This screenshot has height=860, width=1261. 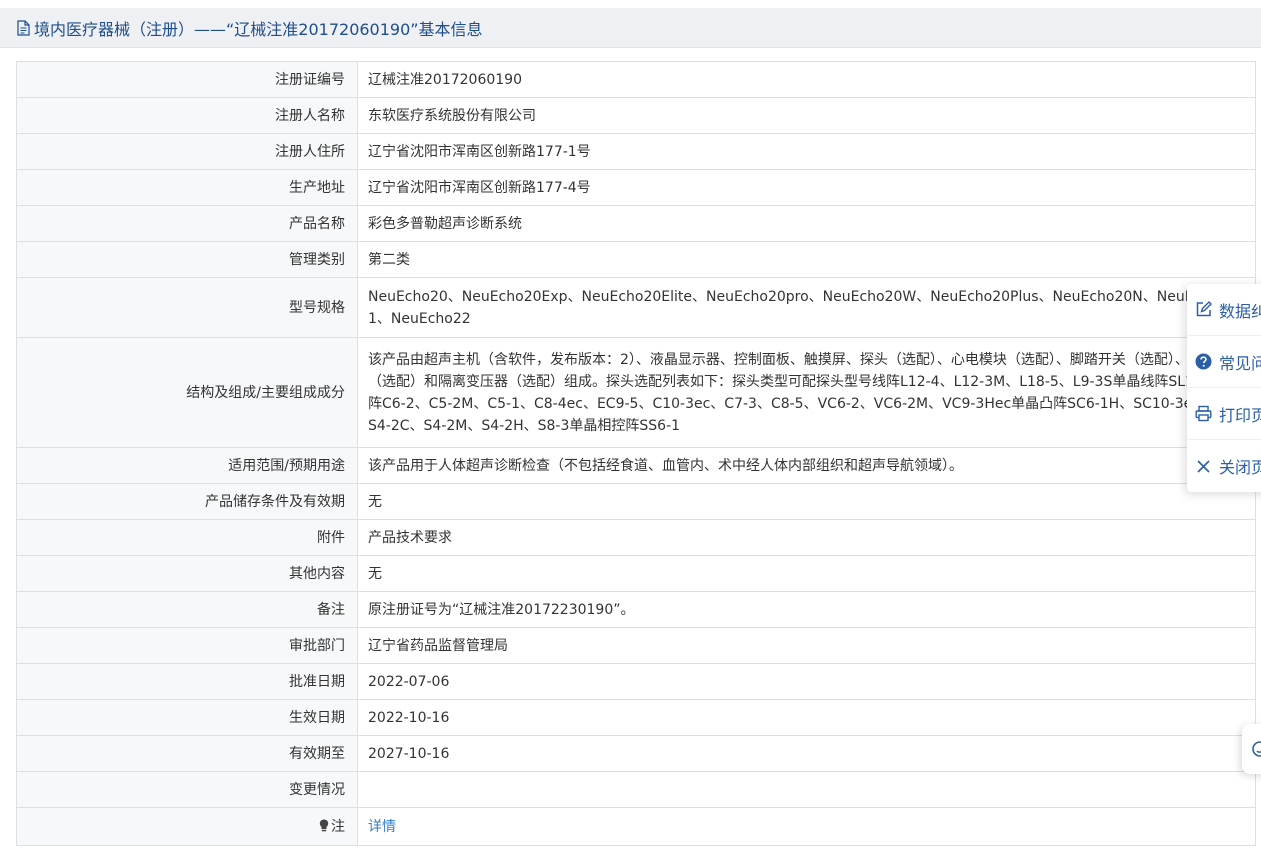 What do you see at coordinates (1203, 466) in the screenshot?
I see `close-icon` at bounding box center [1203, 466].